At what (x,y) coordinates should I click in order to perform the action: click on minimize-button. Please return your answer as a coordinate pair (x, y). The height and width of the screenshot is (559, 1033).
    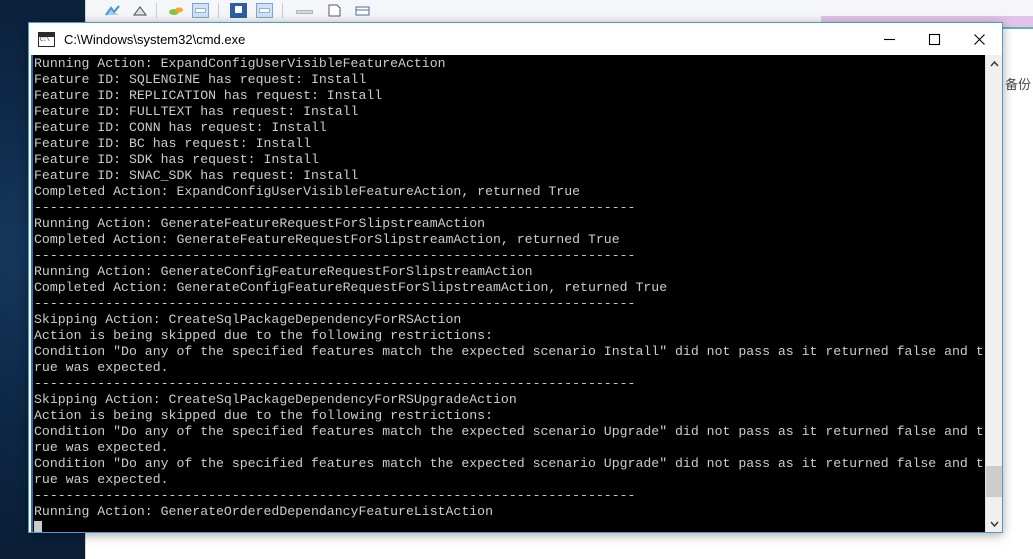
    Looking at the image, I should click on (889, 39).